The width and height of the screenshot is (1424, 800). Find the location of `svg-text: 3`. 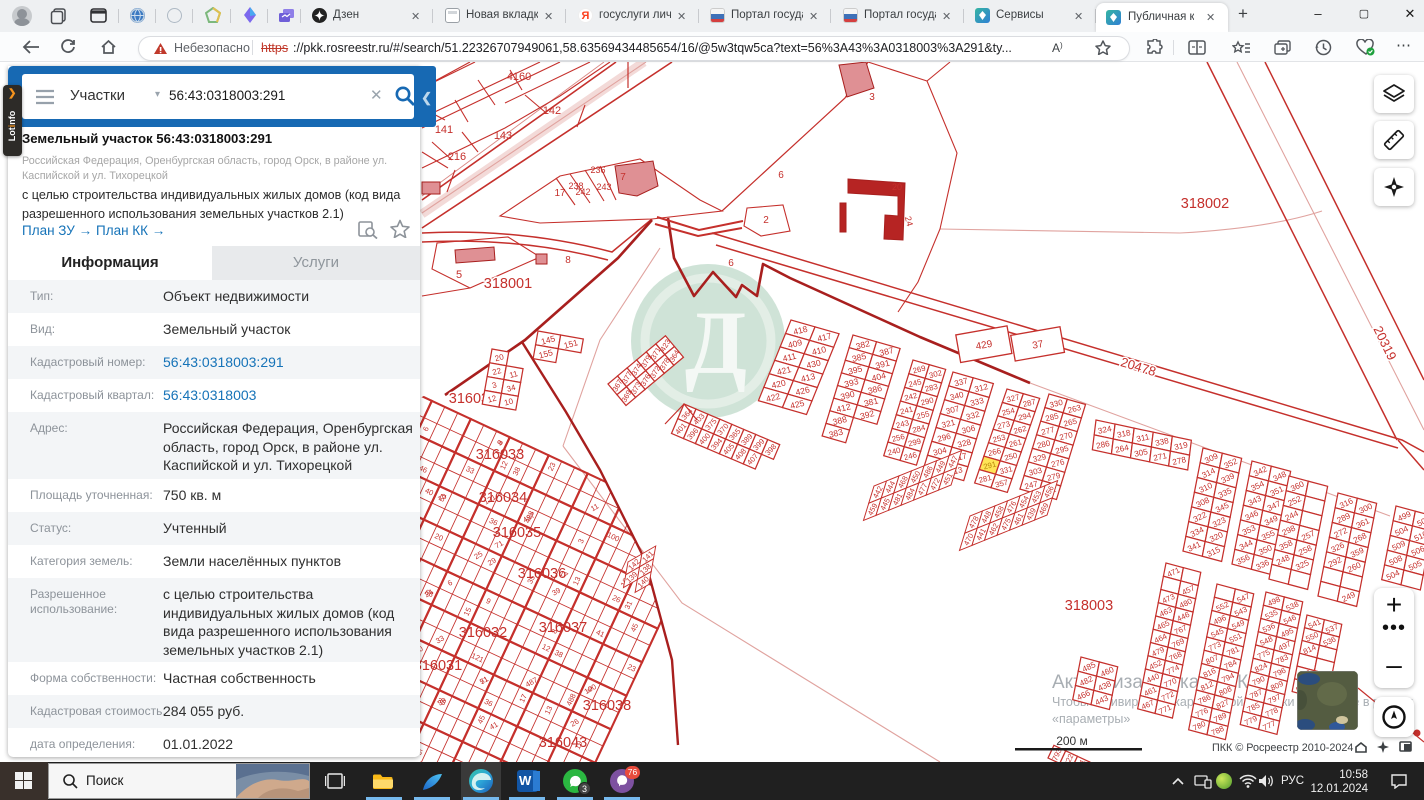

svg-text: 3 is located at coordinates (872, 97).